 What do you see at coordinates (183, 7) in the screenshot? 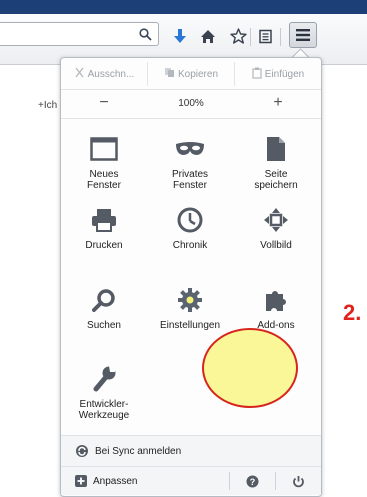
I see `window-titlebar` at bounding box center [183, 7].